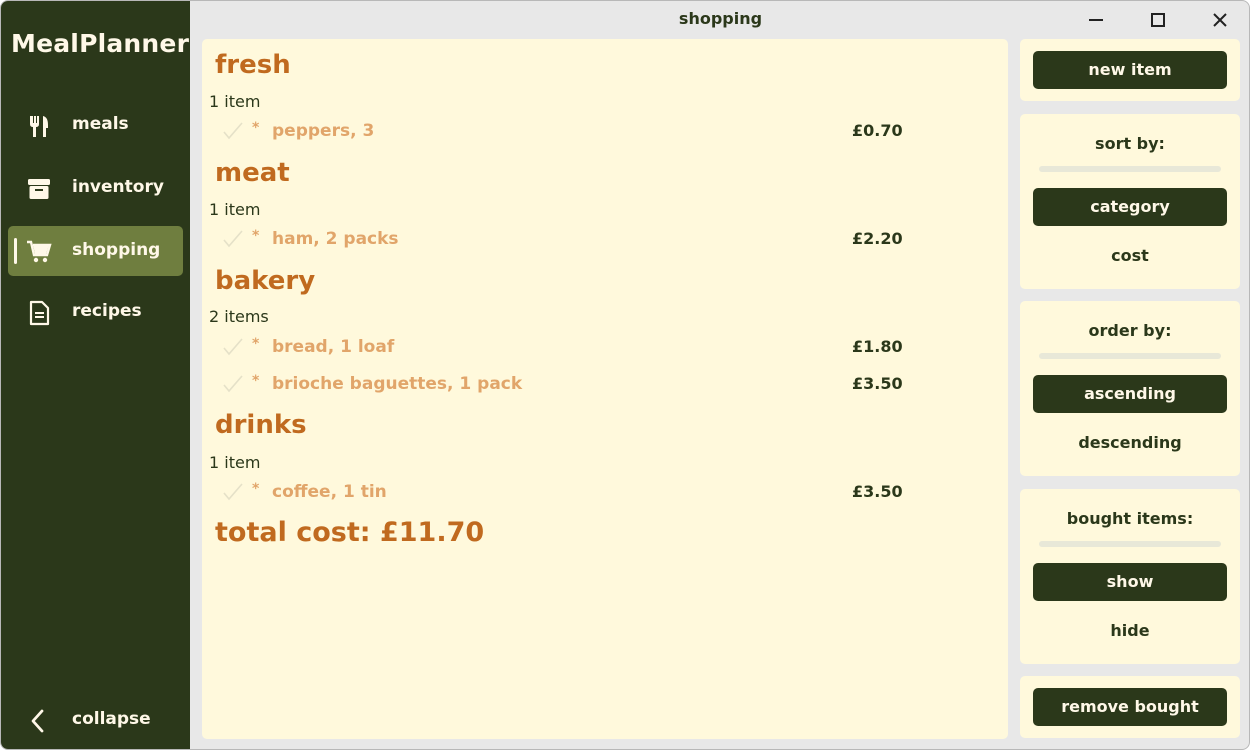 This screenshot has width=1250, height=750. What do you see at coordinates (1130, 255) in the screenshot?
I see `sort-cost-option: cost` at bounding box center [1130, 255].